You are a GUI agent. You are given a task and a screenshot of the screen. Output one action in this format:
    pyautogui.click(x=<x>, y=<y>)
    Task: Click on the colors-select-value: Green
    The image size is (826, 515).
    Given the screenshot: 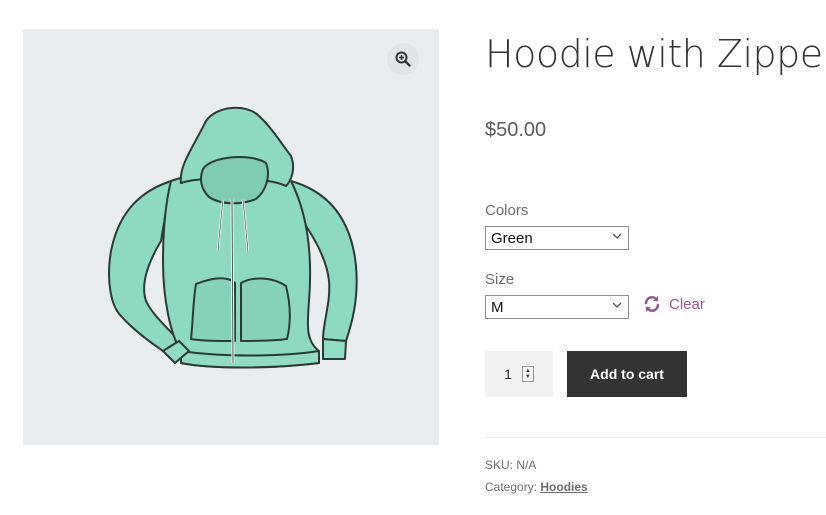 What is the action you would take?
    pyautogui.click(x=512, y=238)
    